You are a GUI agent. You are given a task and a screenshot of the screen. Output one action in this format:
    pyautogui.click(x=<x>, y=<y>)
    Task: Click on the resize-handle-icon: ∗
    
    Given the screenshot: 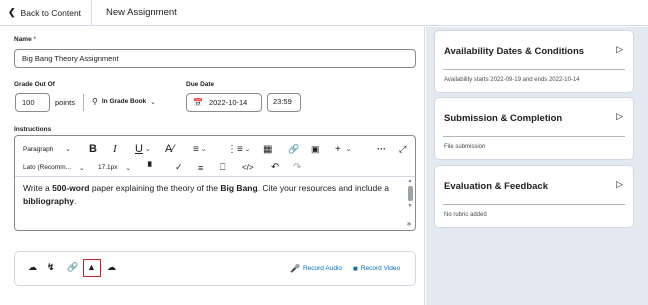 What is the action you would take?
    pyautogui.click(x=409, y=224)
    